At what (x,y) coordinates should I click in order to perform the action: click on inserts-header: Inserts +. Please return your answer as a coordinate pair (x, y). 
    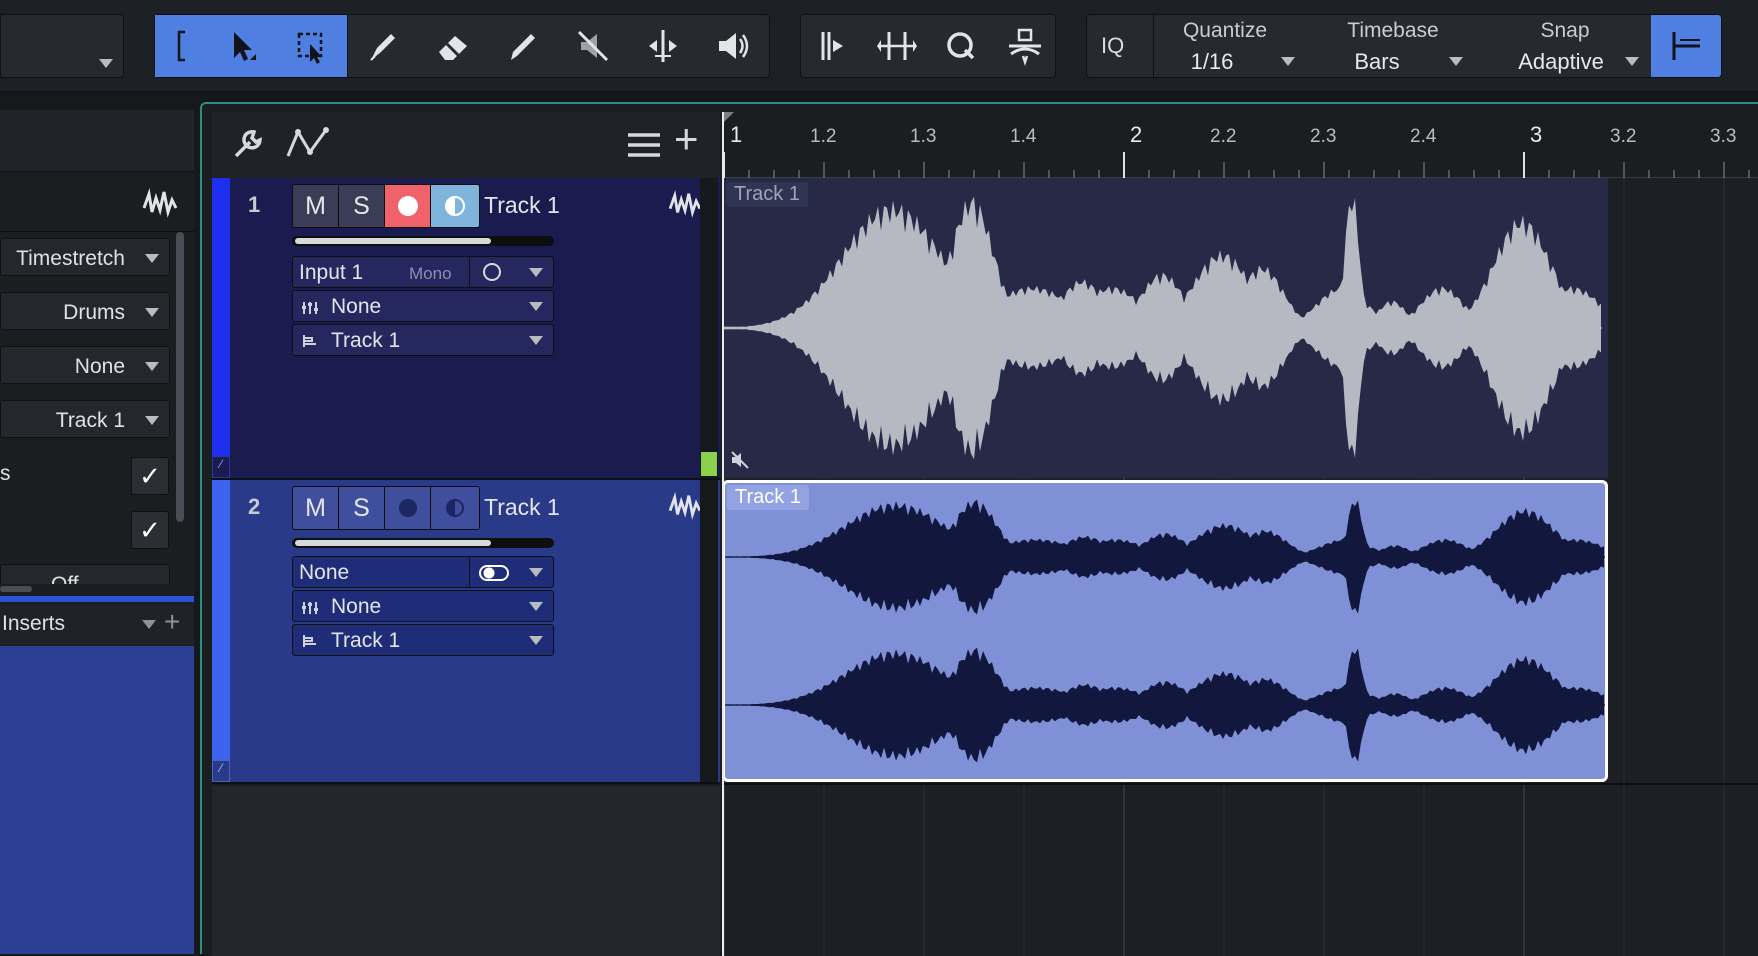
    Looking at the image, I should click on (97, 624).